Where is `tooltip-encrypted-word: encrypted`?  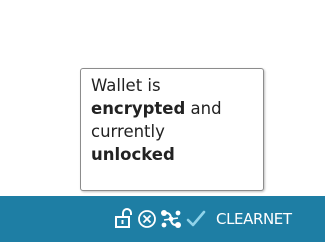
tooltip-encrypted-word: encrypted is located at coordinates (138, 108).